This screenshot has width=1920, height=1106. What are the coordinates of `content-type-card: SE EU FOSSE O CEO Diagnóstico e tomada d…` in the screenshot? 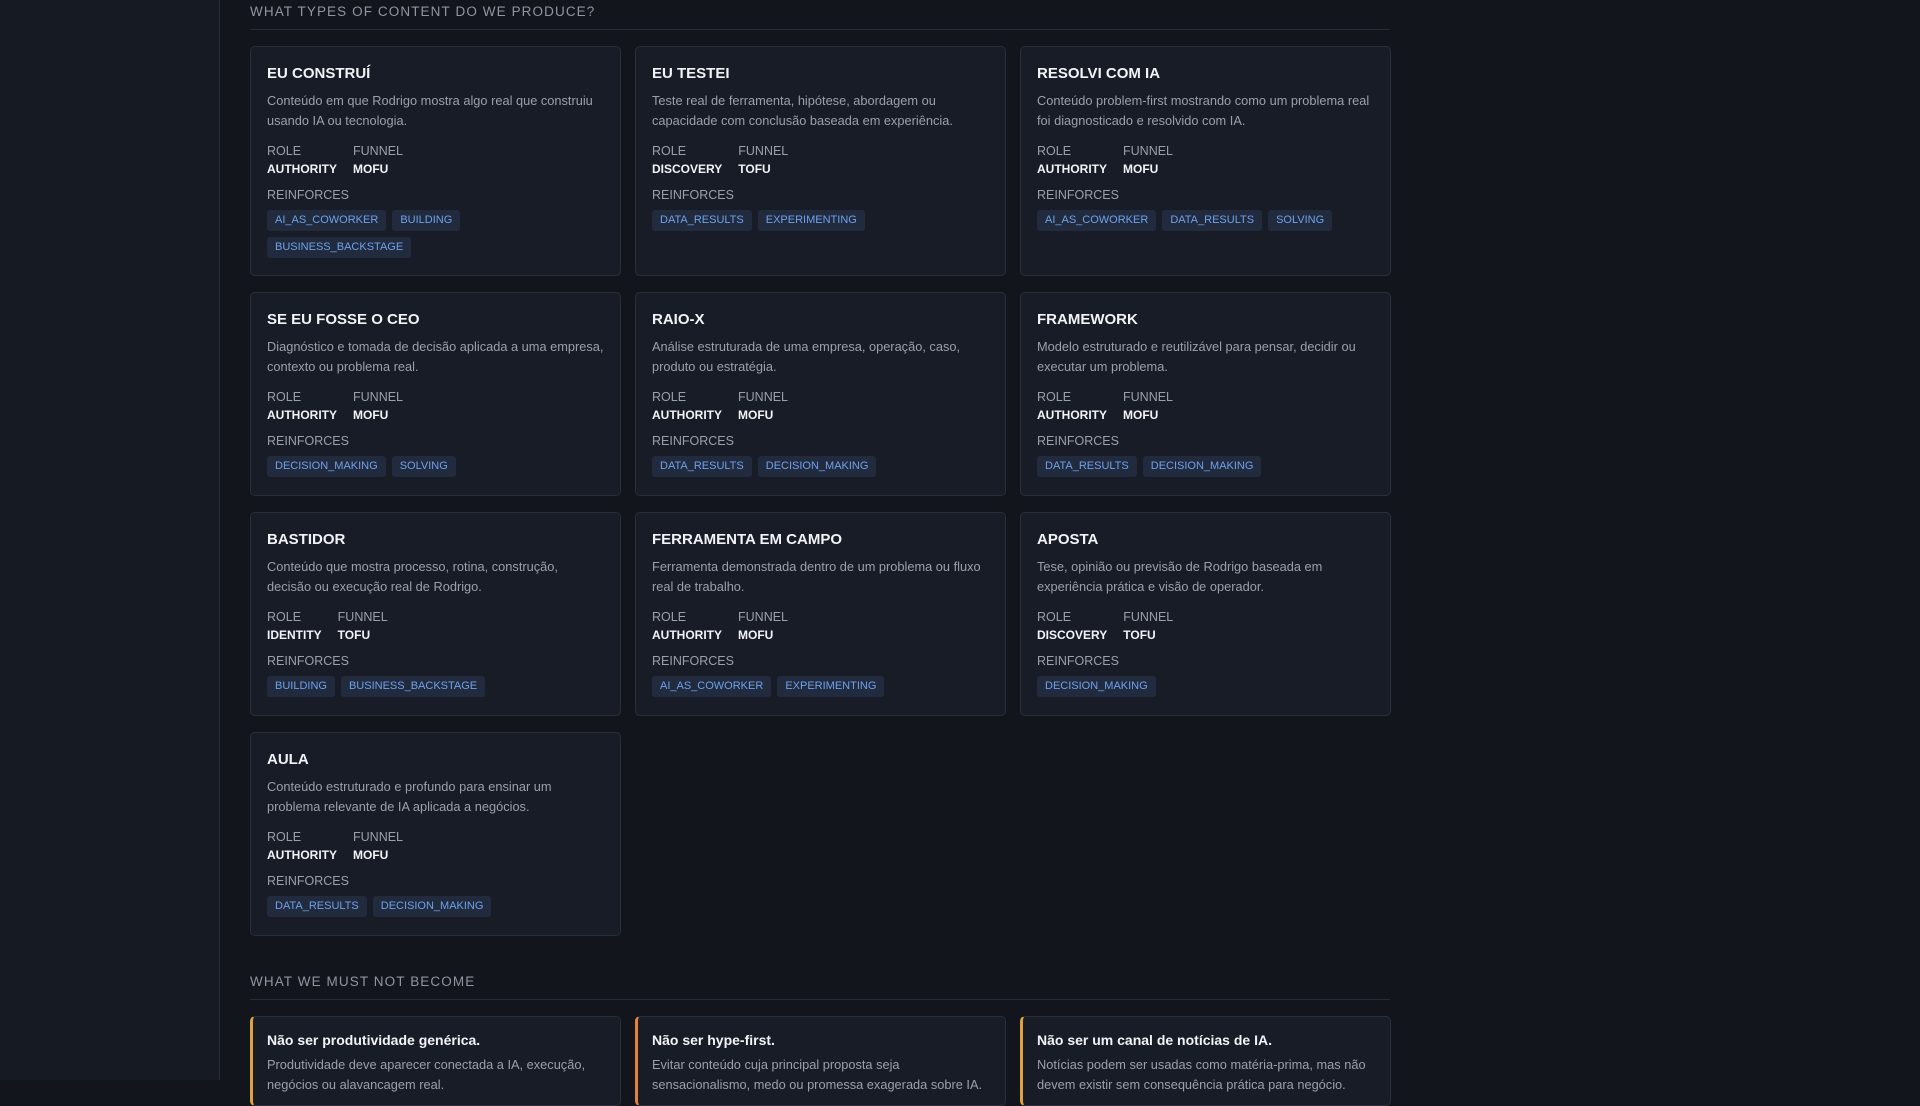 It's located at (435, 394).